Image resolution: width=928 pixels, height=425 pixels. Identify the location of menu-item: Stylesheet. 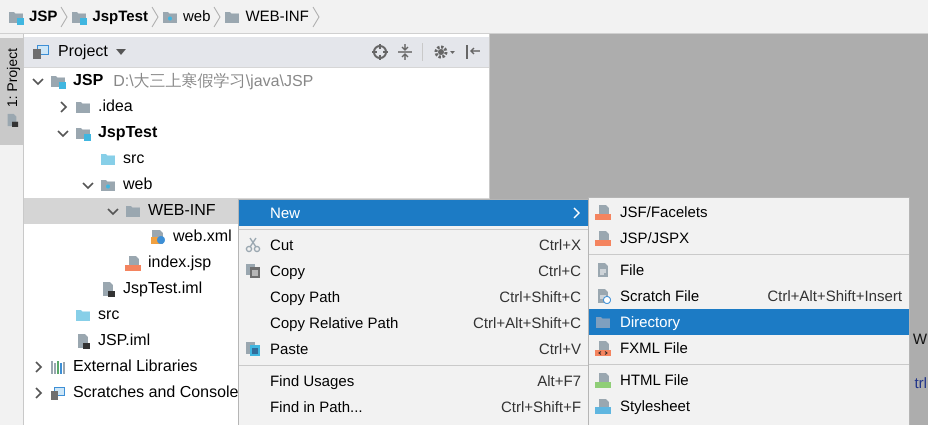
(749, 406).